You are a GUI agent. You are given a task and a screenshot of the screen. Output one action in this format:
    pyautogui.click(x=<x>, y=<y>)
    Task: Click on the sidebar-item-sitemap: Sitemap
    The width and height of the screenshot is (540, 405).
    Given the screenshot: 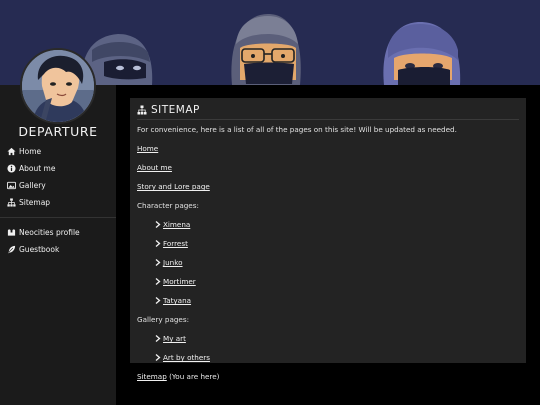 What is the action you would take?
    pyautogui.click(x=58, y=202)
    